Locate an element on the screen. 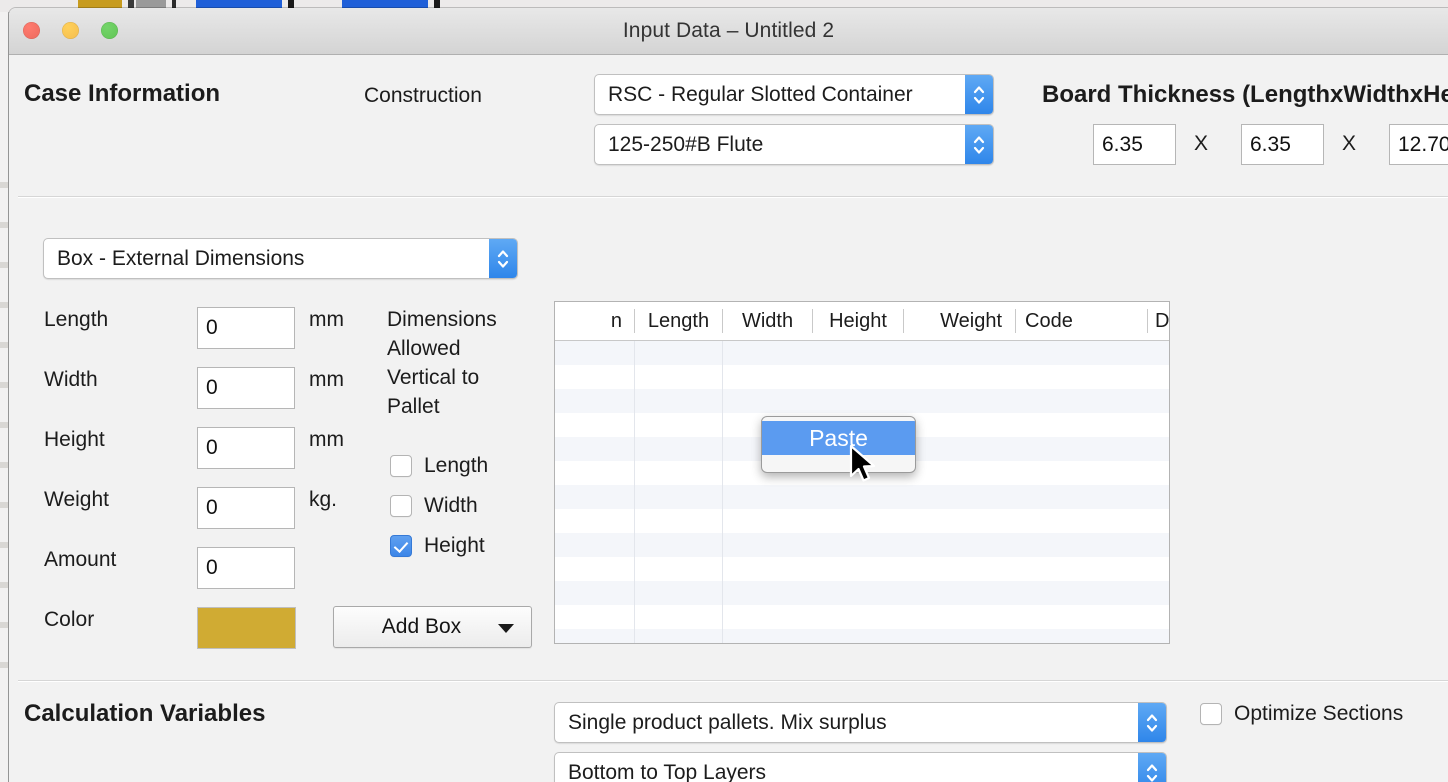  section-divider-top is located at coordinates (733, 196).